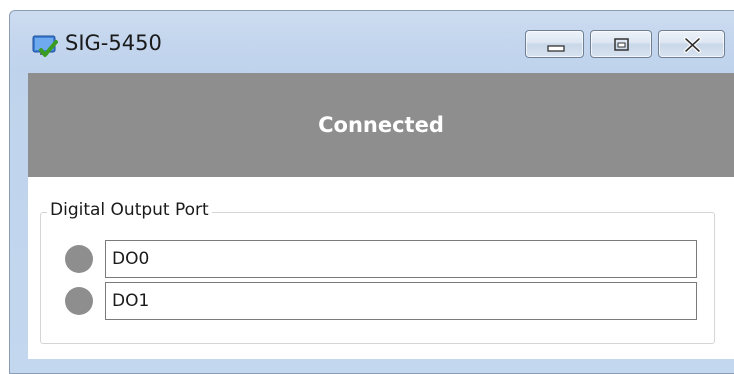 The width and height of the screenshot is (734, 374). What do you see at coordinates (554, 44) in the screenshot?
I see `minimize-button` at bounding box center [554, 44].